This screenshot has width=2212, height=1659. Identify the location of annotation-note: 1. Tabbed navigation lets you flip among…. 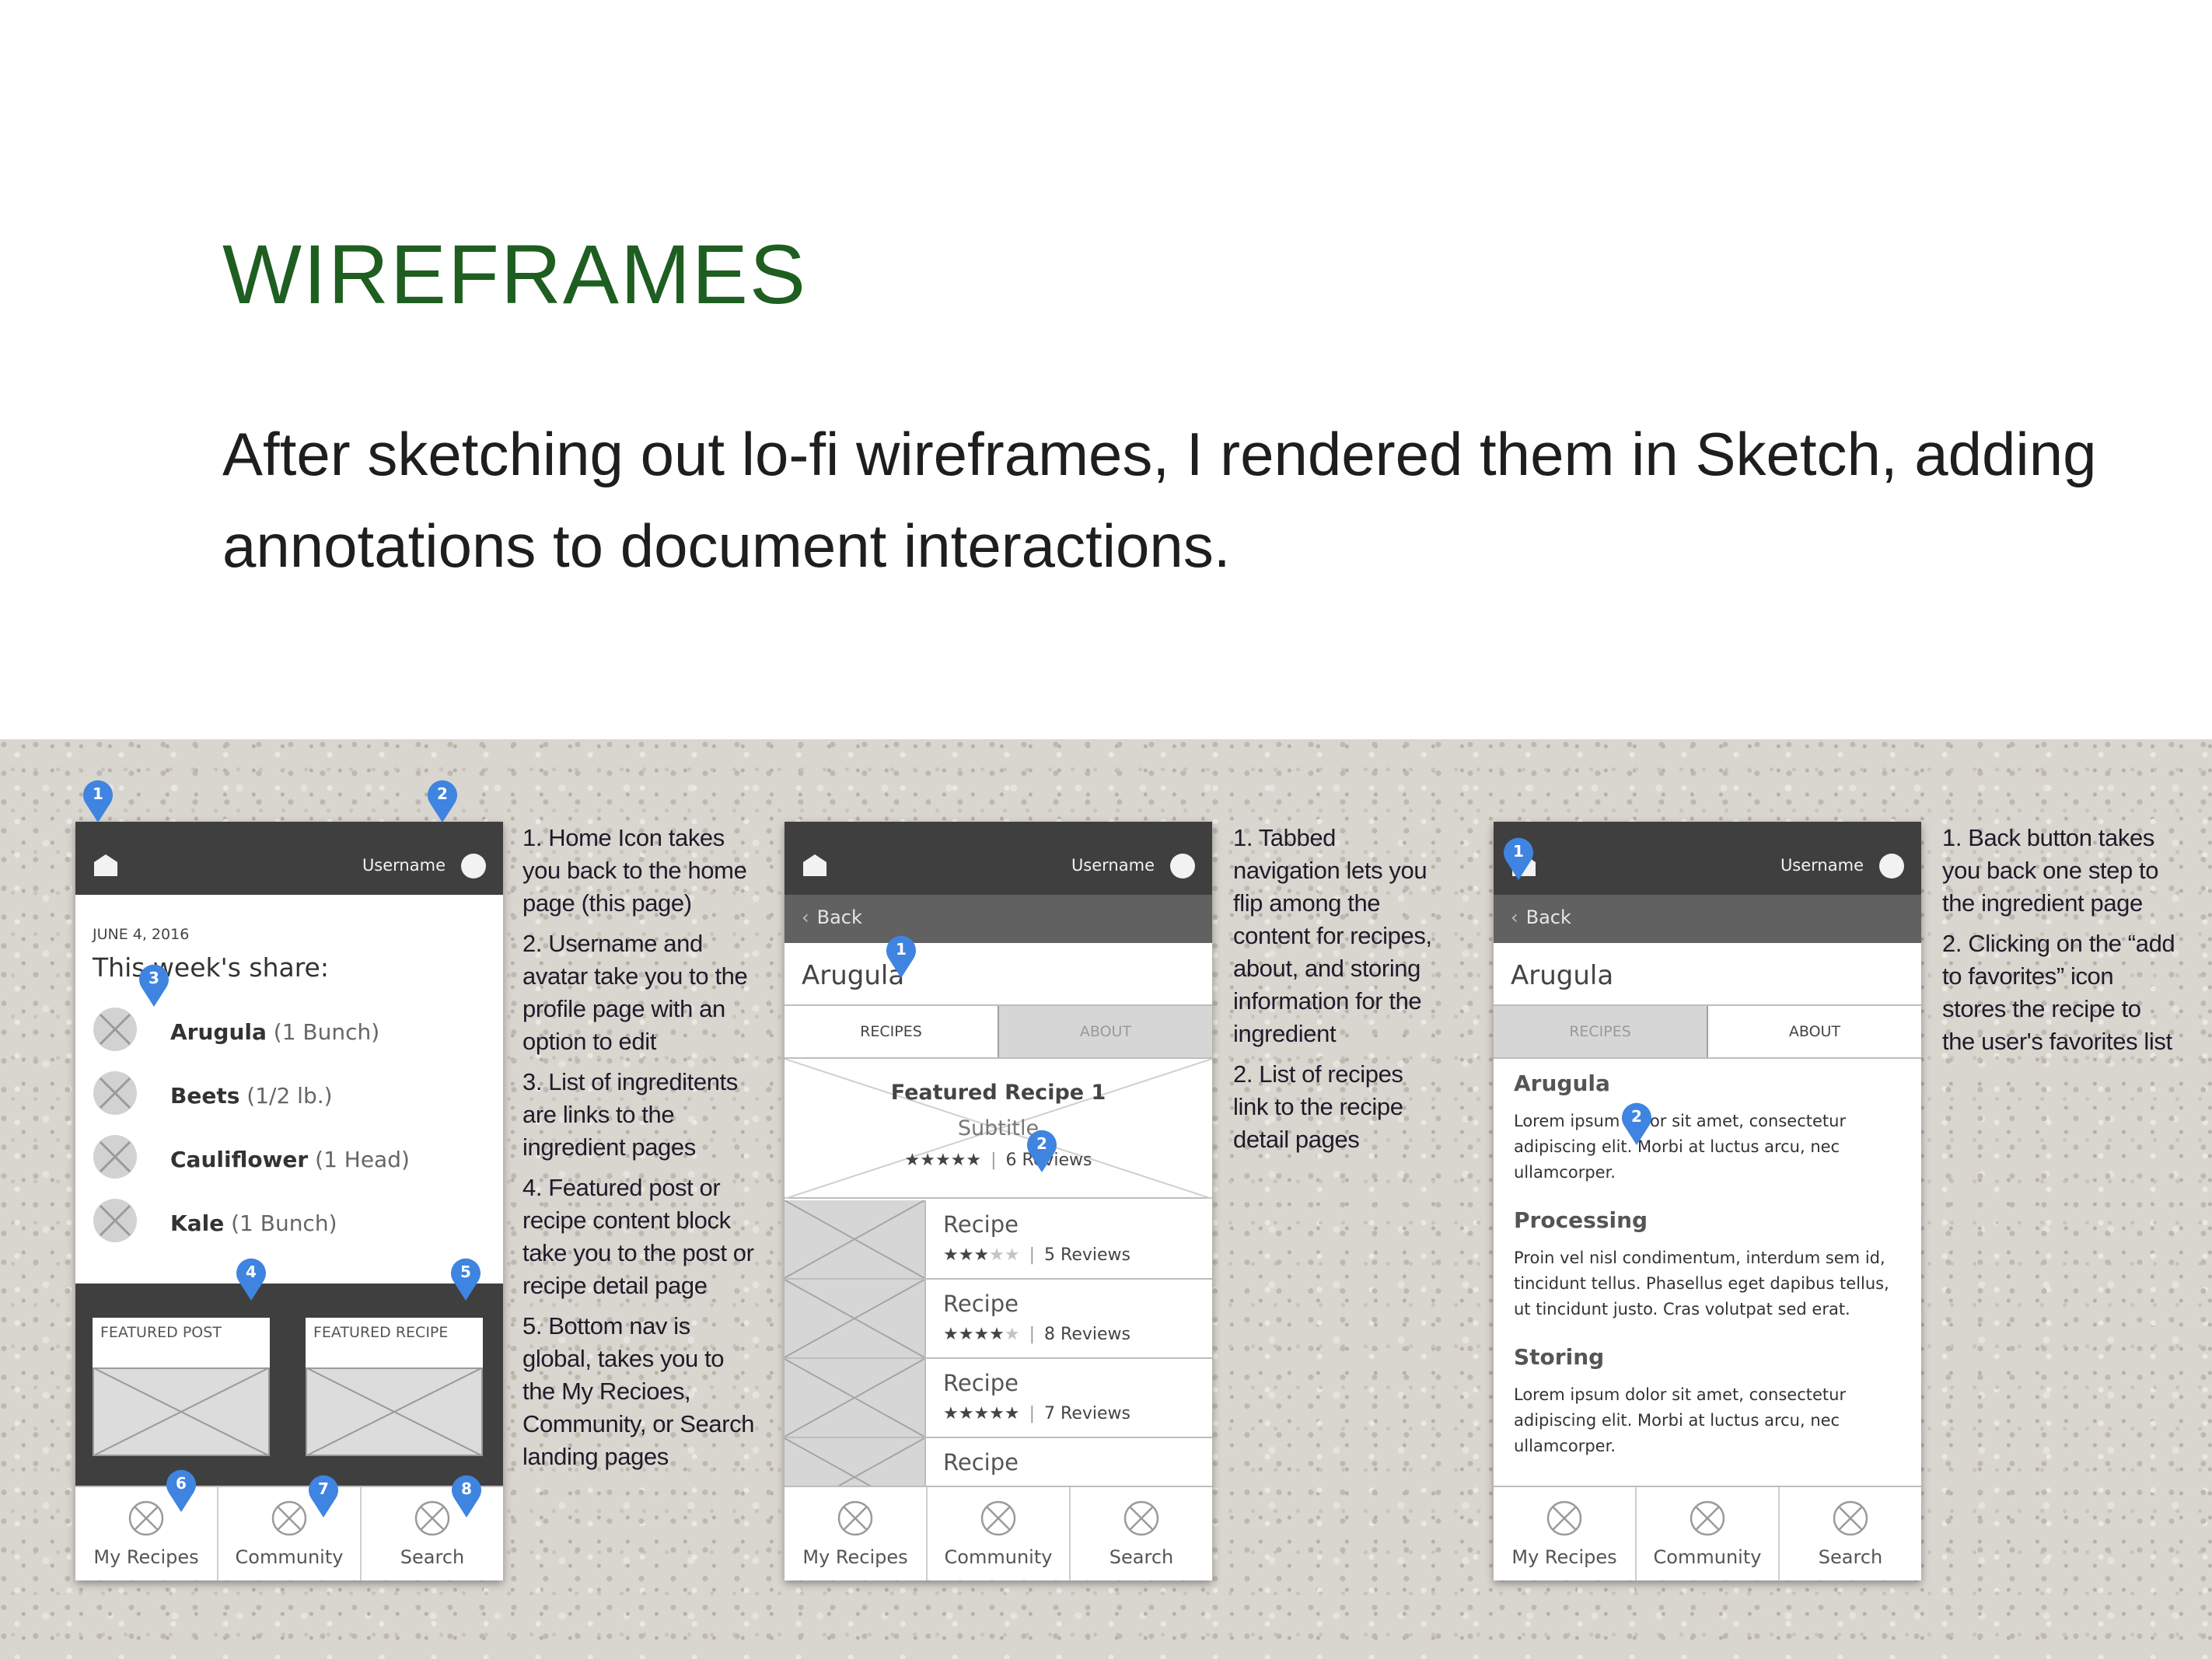
(1332, 935).